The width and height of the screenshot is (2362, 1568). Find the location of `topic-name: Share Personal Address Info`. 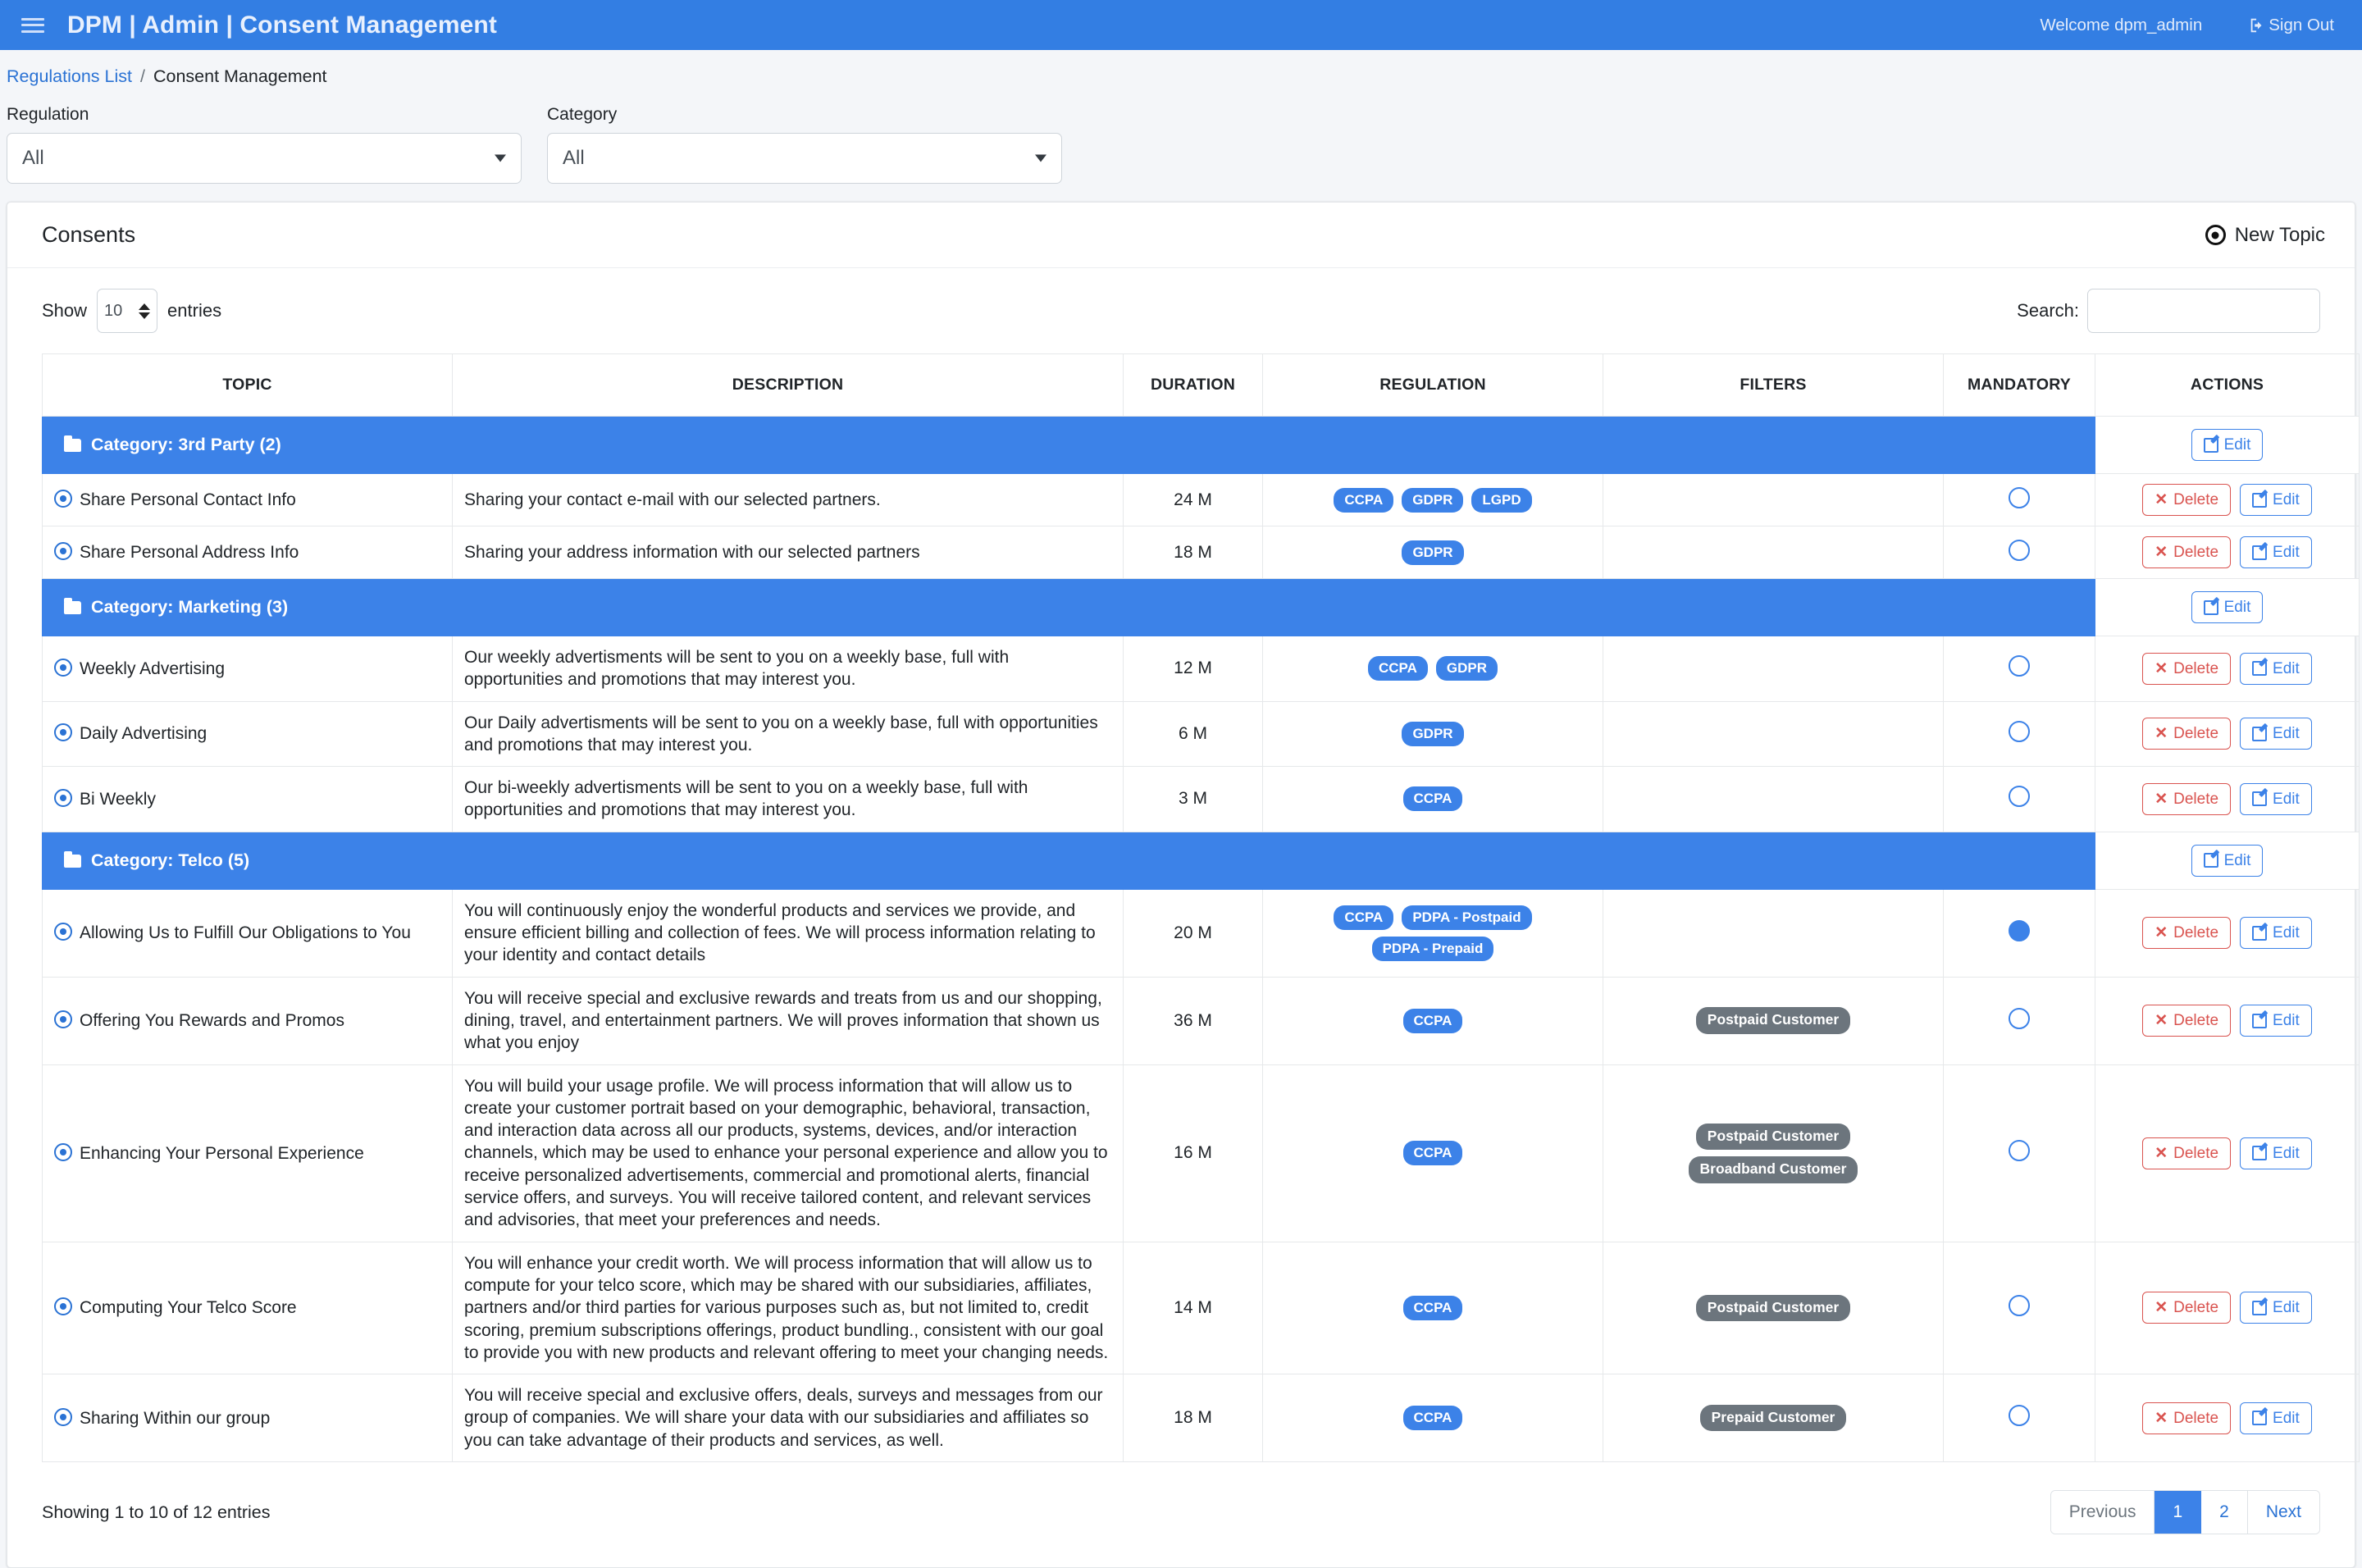

topic-name: Share Personal Address Info is located at coordinates (189, 552).